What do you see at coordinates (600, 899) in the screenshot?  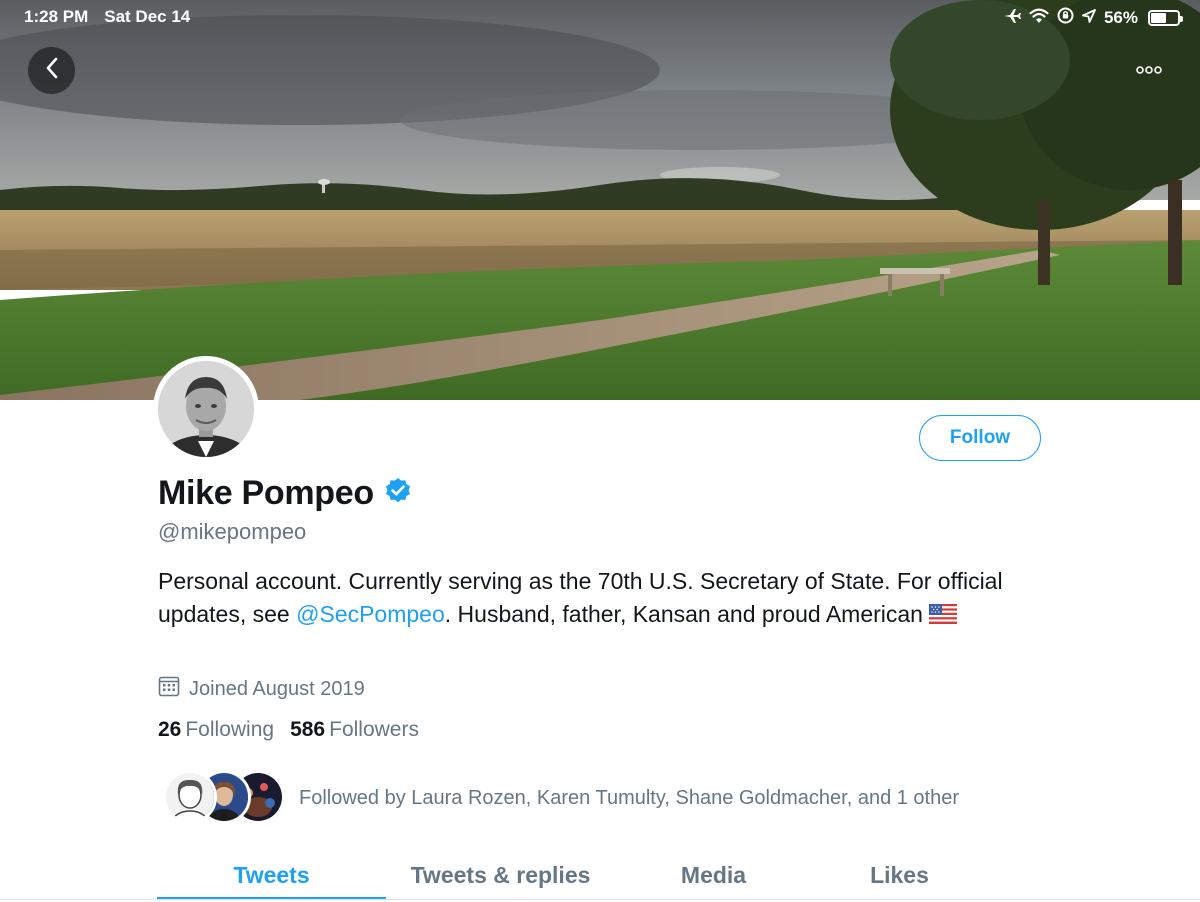 I see `tabs-divider` at bounding box center [600, 899].